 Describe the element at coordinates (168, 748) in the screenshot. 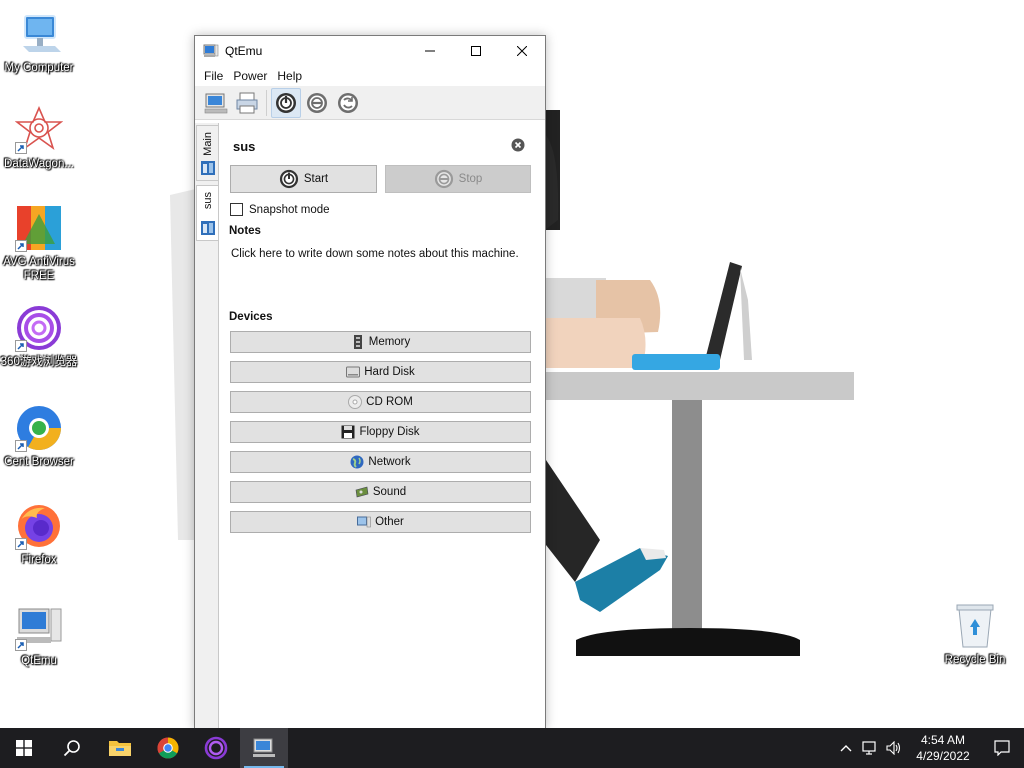

I see `taskbar-chrome` at that location.